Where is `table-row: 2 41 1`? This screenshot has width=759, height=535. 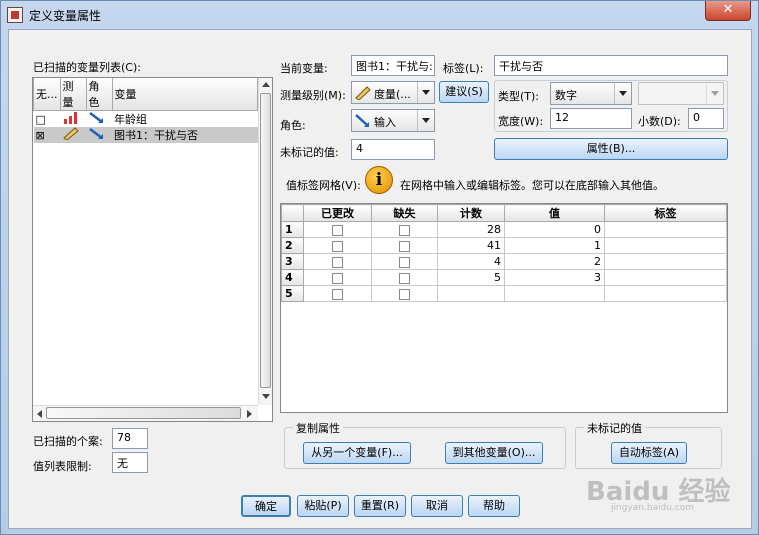 table-row: 2 41 1 is located at coordinates (504, 245).